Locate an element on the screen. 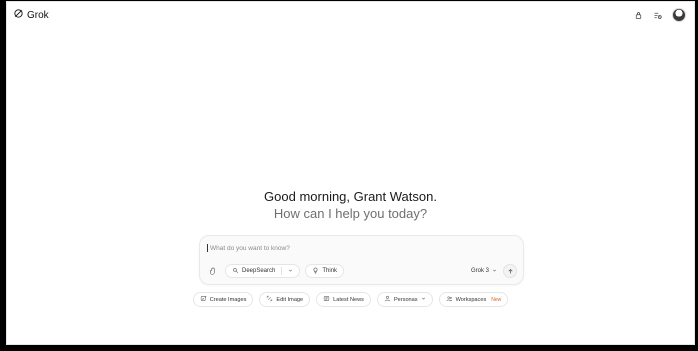  deepsearch-icon is located at coordinates (235, 271).